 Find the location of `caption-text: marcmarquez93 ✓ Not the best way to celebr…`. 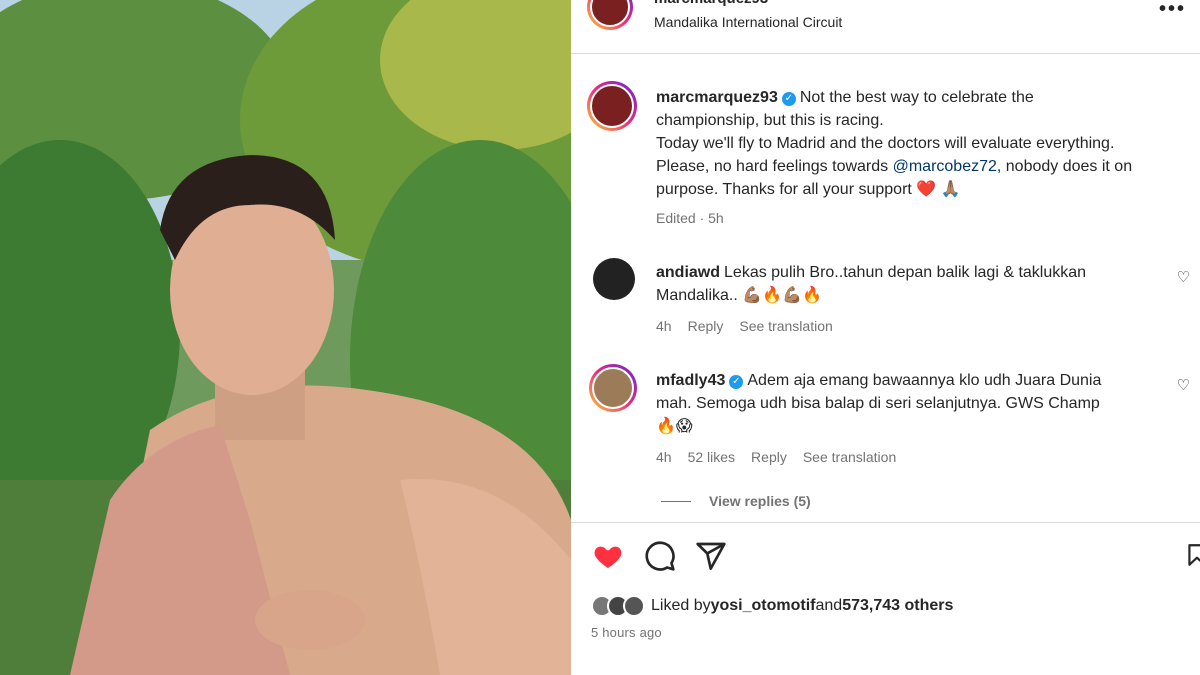

caption-text: marcmarquez93 ✓ Not the best way to celebr… is located at coordinates (894, 143).